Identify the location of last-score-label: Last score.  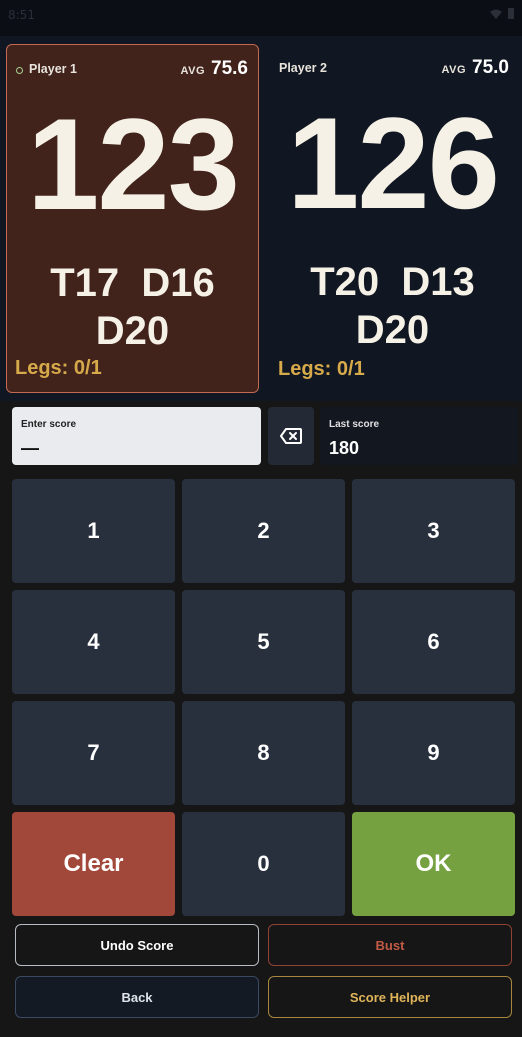
(354, 424).